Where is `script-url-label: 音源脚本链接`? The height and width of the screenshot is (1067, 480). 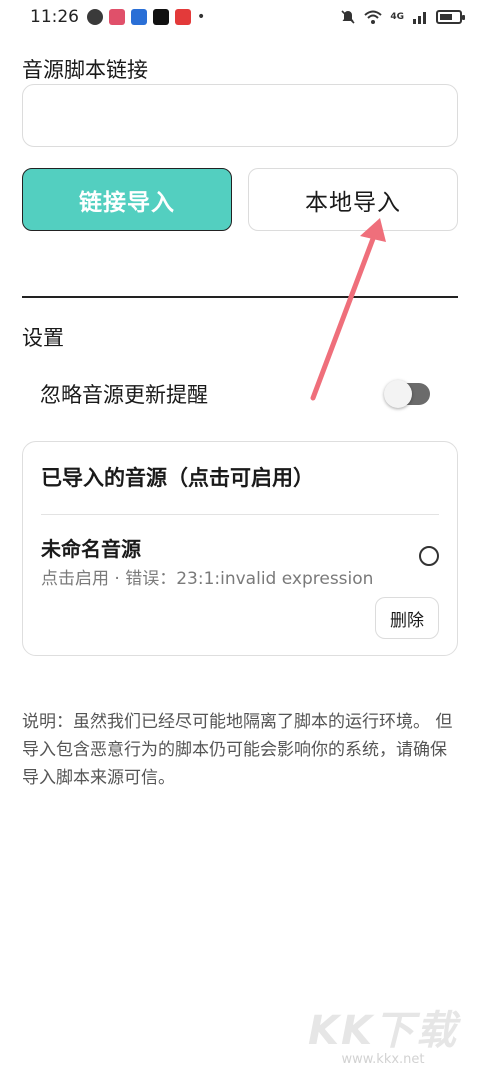
script-url-label: 音源脚本链接 is located at coordinates (85, 70).